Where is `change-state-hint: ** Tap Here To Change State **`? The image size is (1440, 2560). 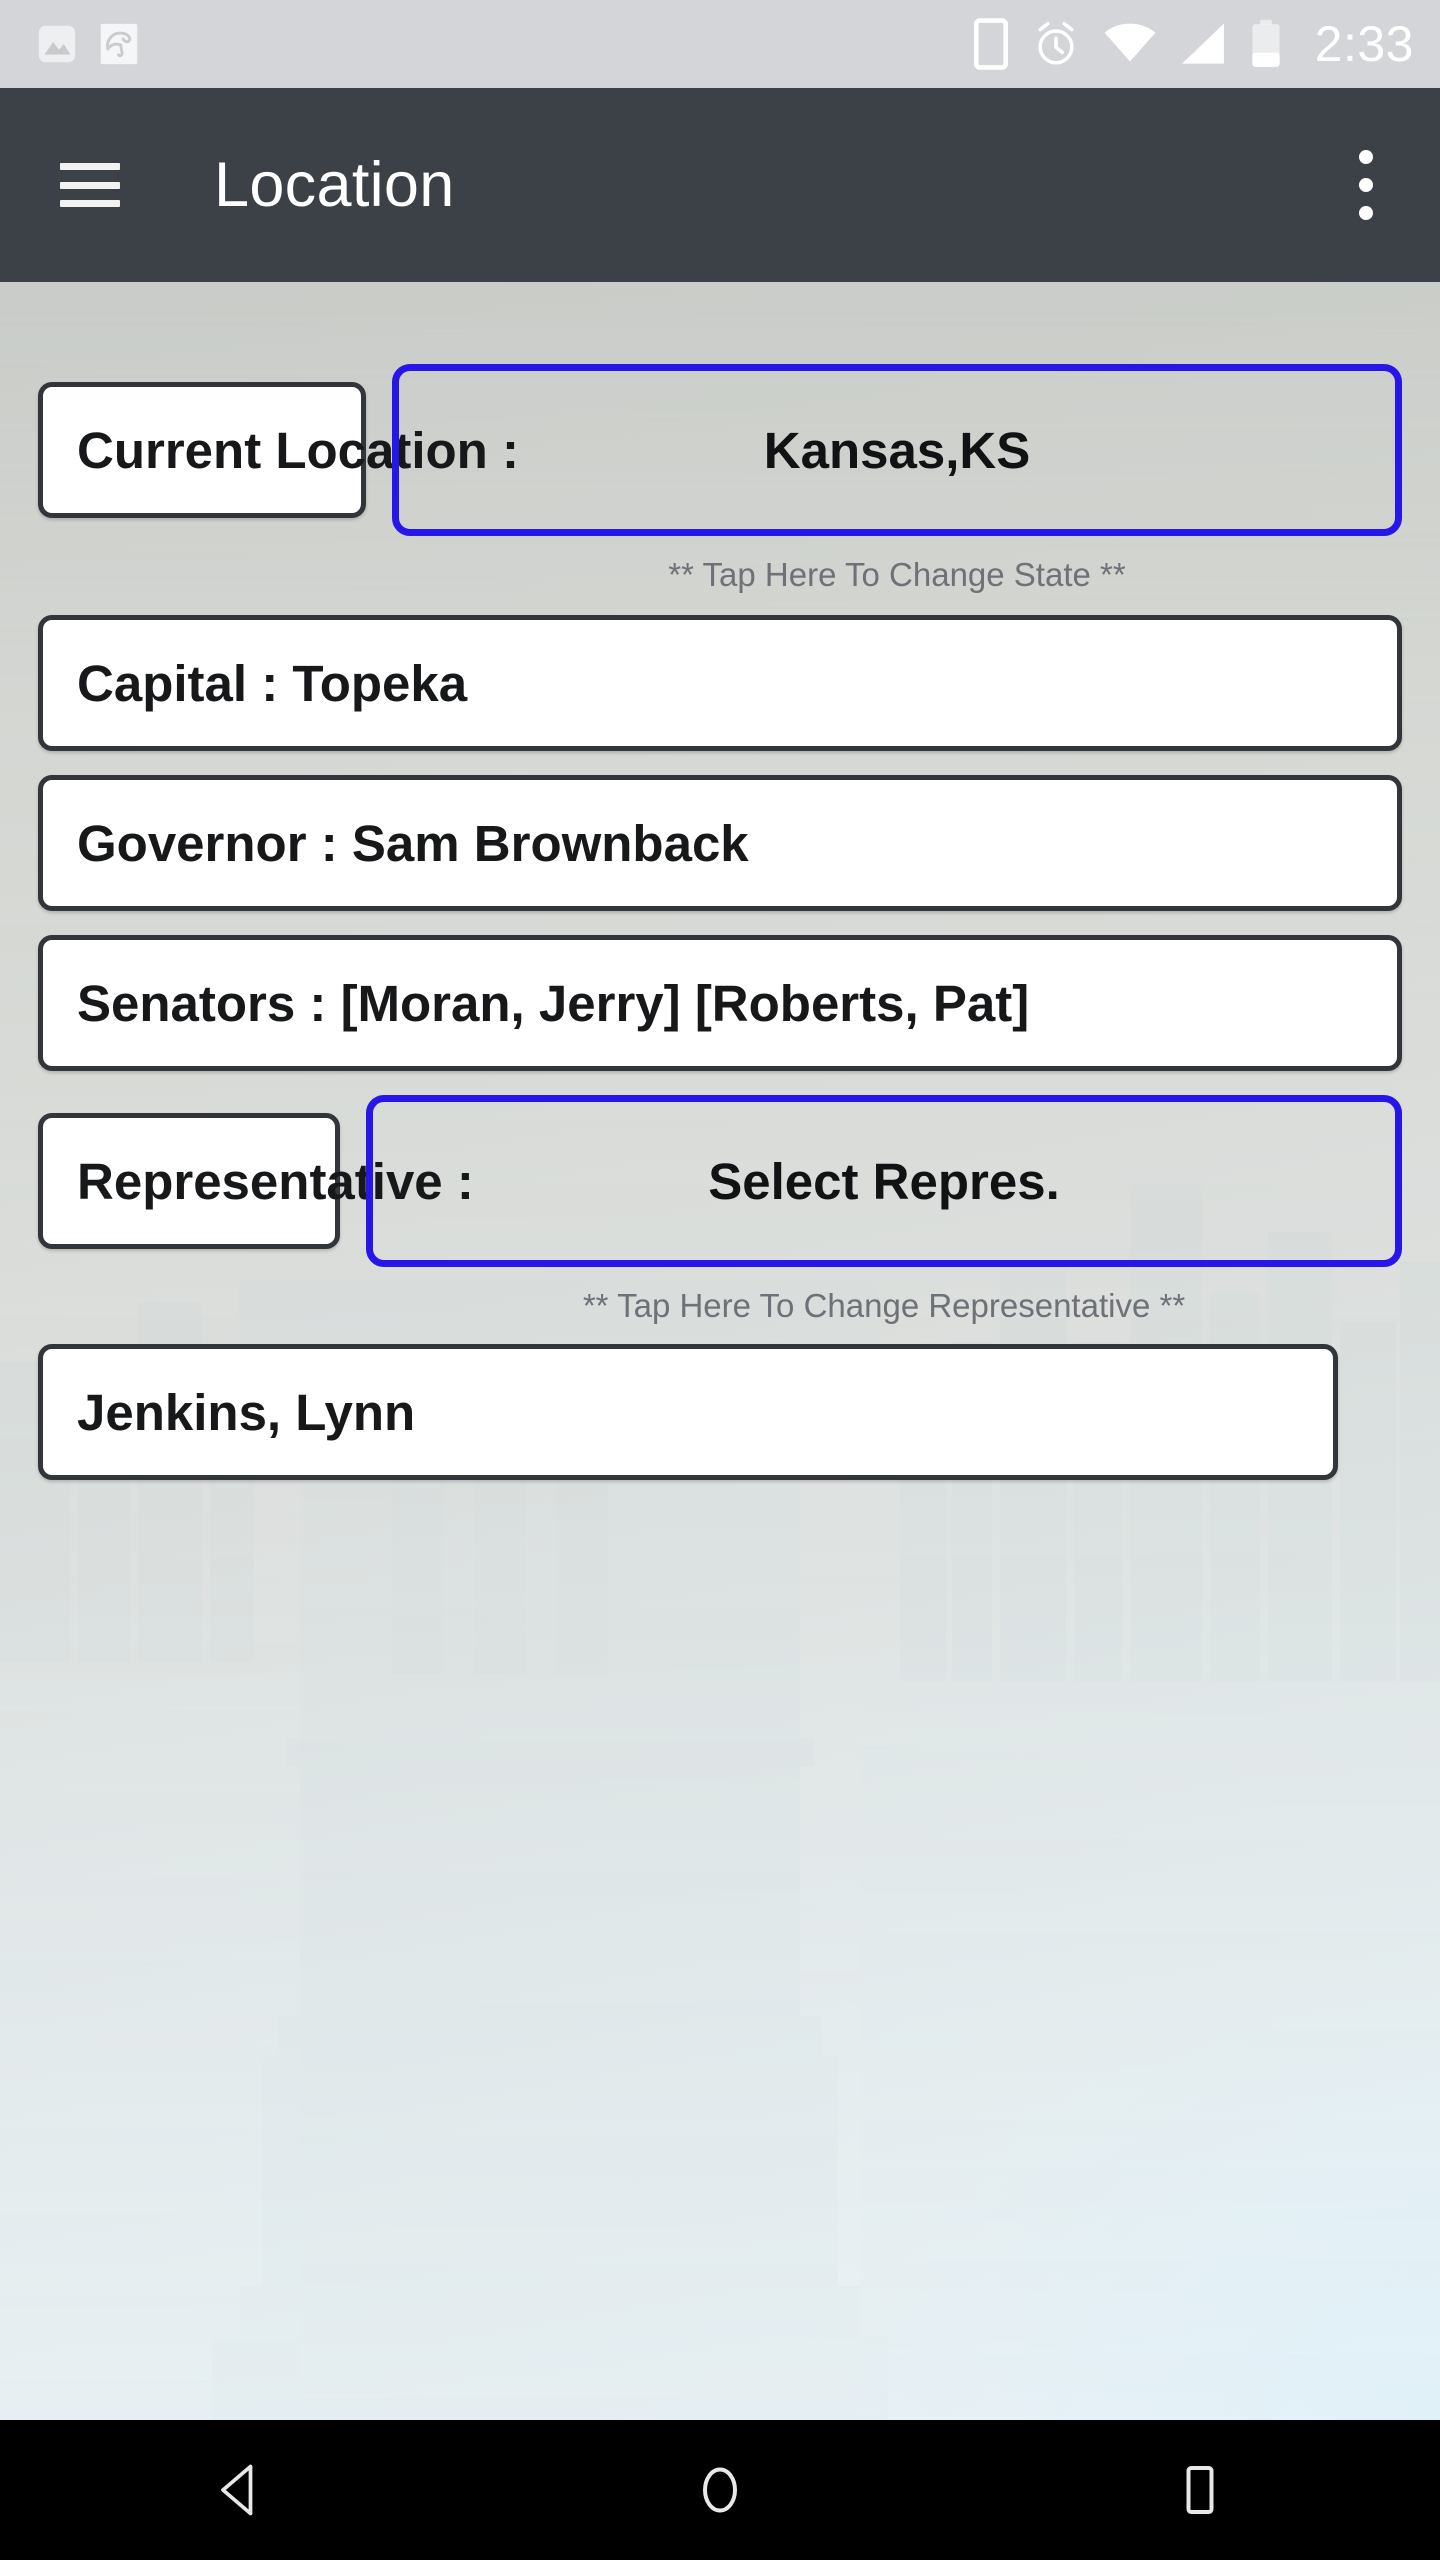
change-state-hint: ** Tap Here To Change State ** is located at coordinates (897, 574).